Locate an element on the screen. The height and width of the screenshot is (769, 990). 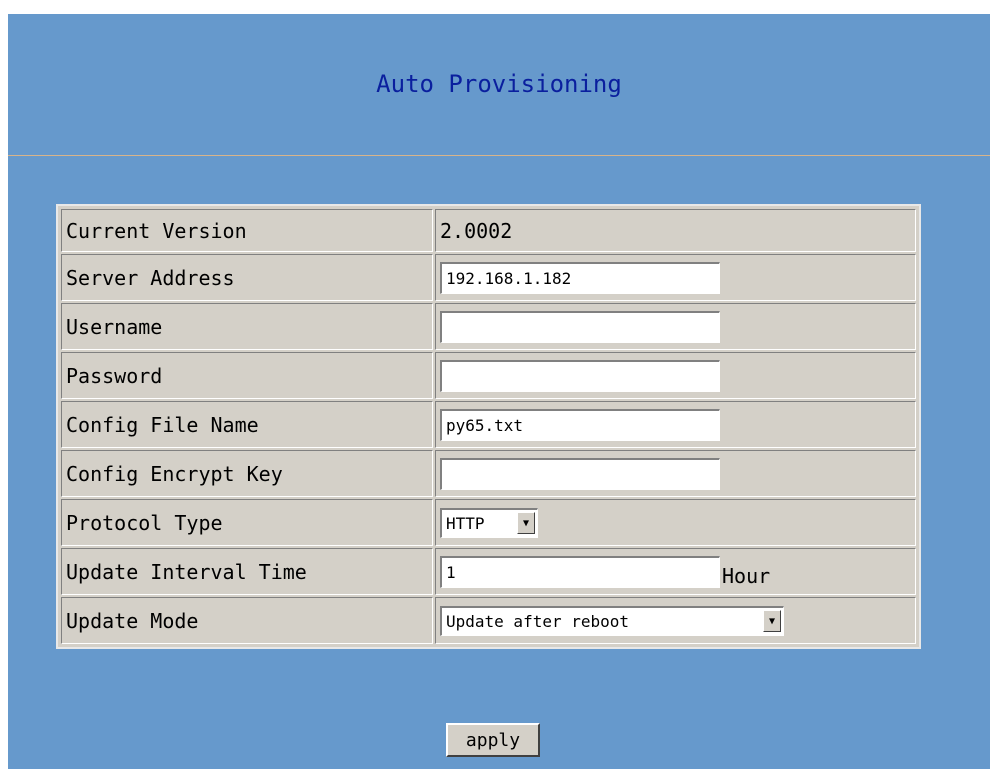
row-password: Password is located at coordinates (488, 375).